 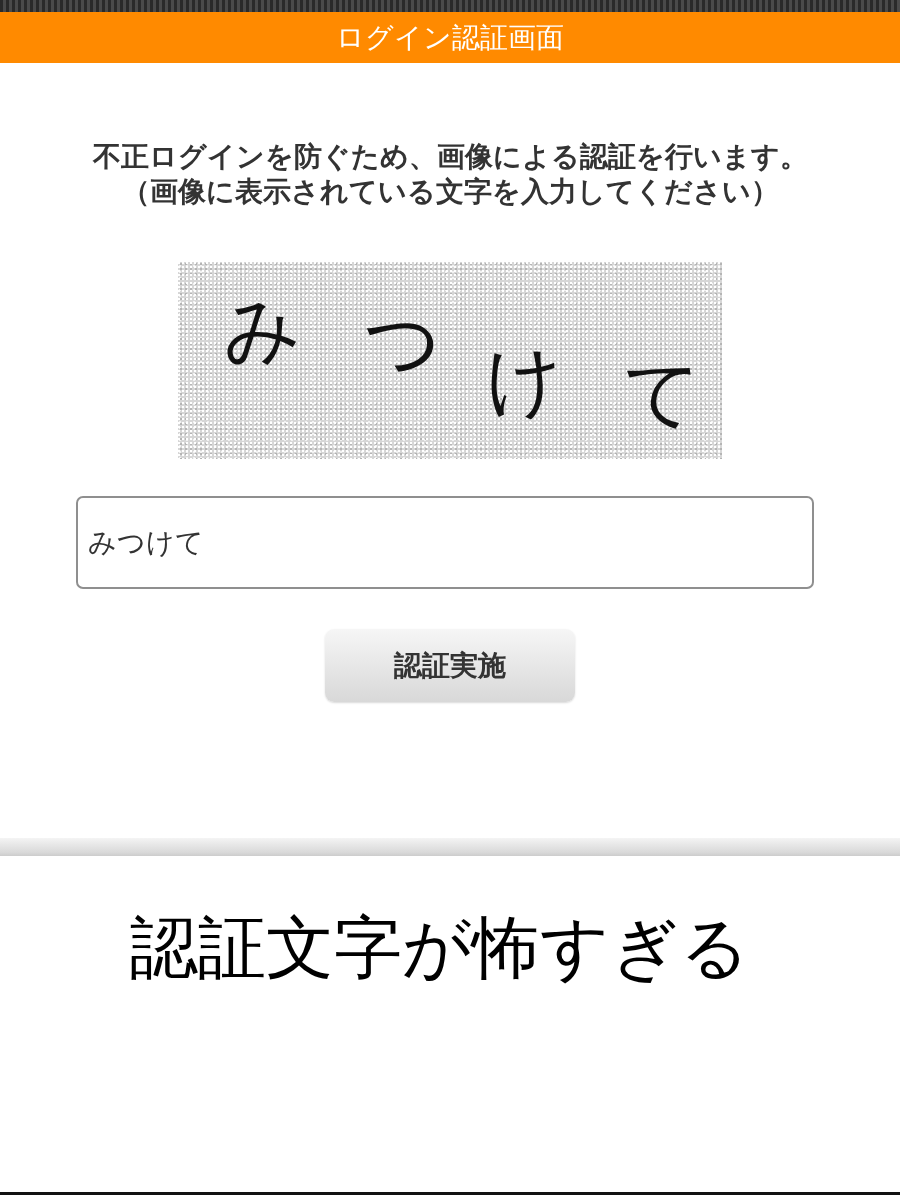 What do you see at coordinates (450, 665) in the screenshot?
I see `submit-button: 認証実施` at bounding box center [450, 665].